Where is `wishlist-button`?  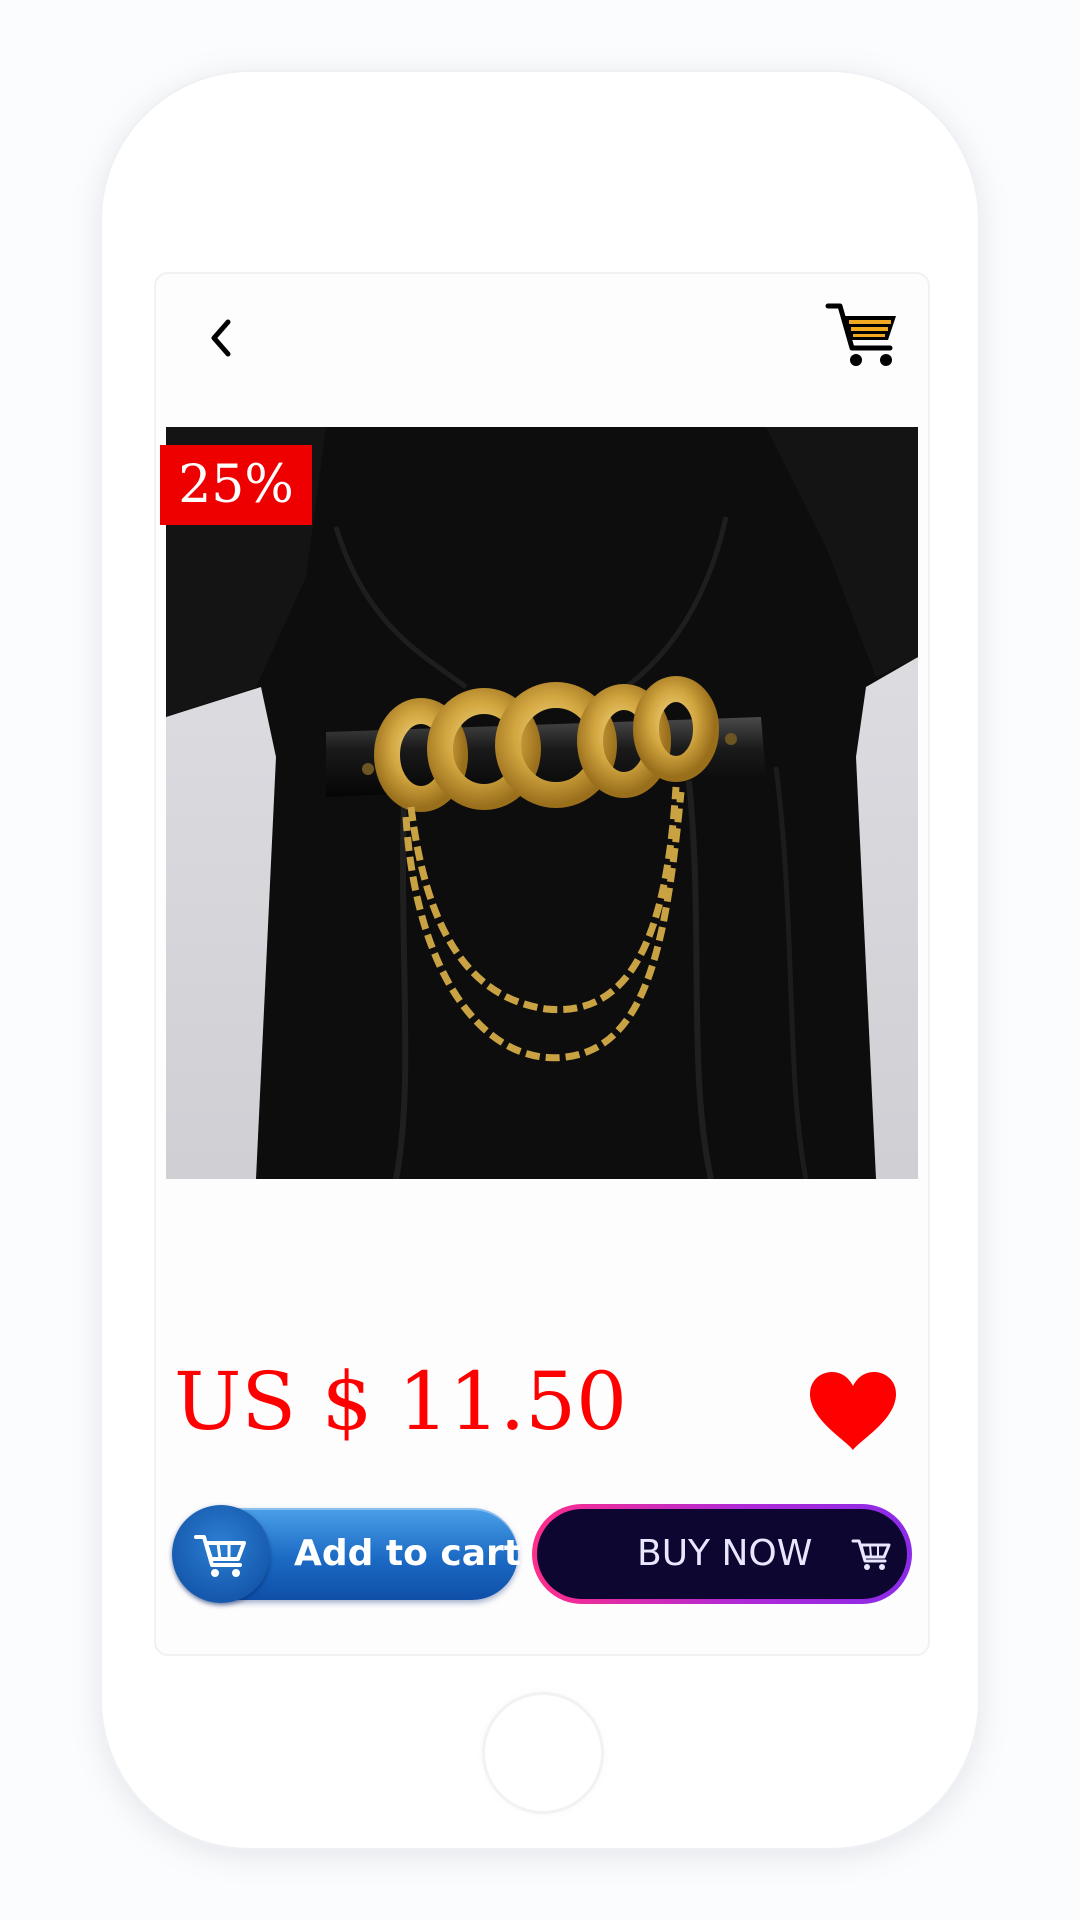
wishlist-button is located at coordinates (853, 1411).